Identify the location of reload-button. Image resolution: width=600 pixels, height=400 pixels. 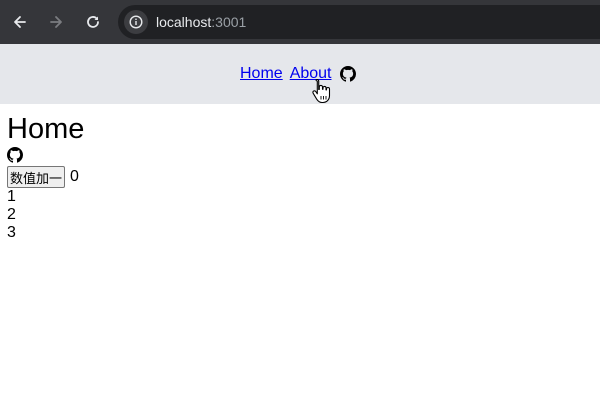
(93, 22).